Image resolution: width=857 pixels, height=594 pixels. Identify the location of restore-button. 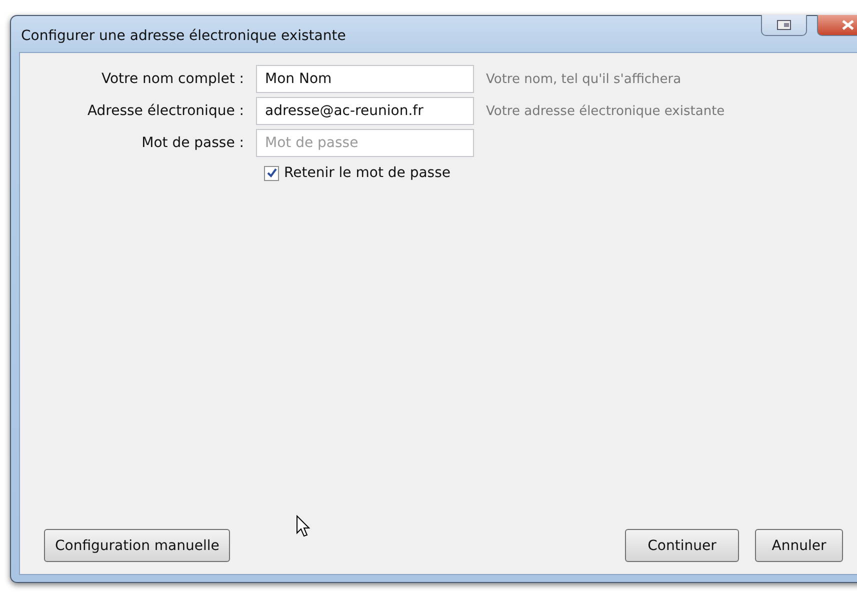
(784, 25).